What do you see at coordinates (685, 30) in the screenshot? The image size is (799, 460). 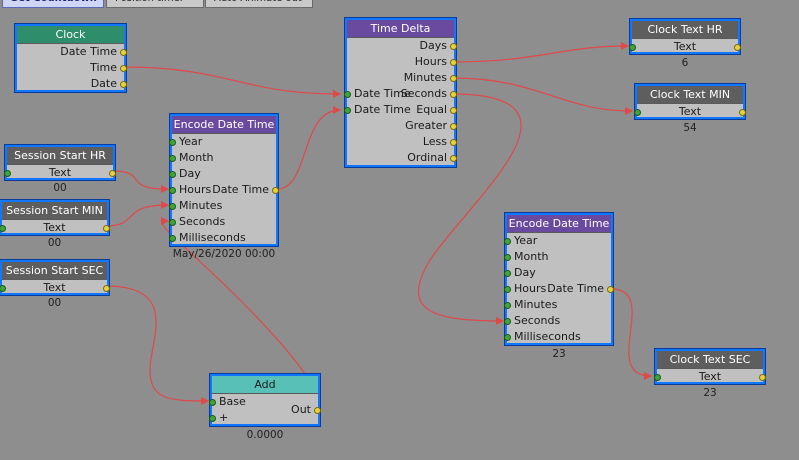 I see `node-title: Clock Text HR` at bounding box center [685, 30].